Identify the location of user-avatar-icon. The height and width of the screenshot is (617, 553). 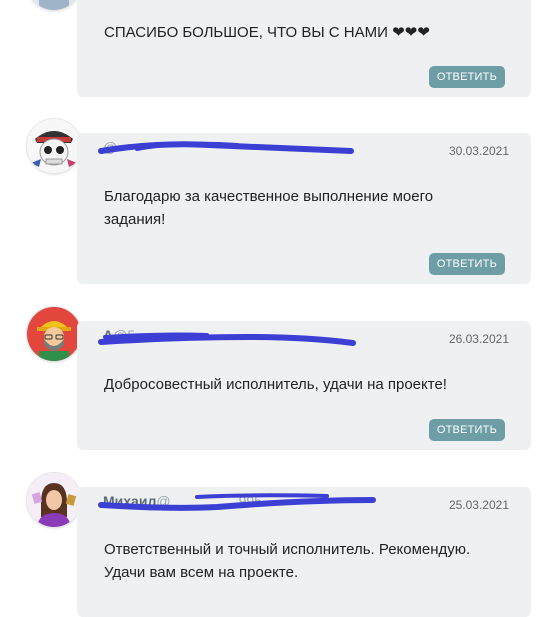
(54, 5).